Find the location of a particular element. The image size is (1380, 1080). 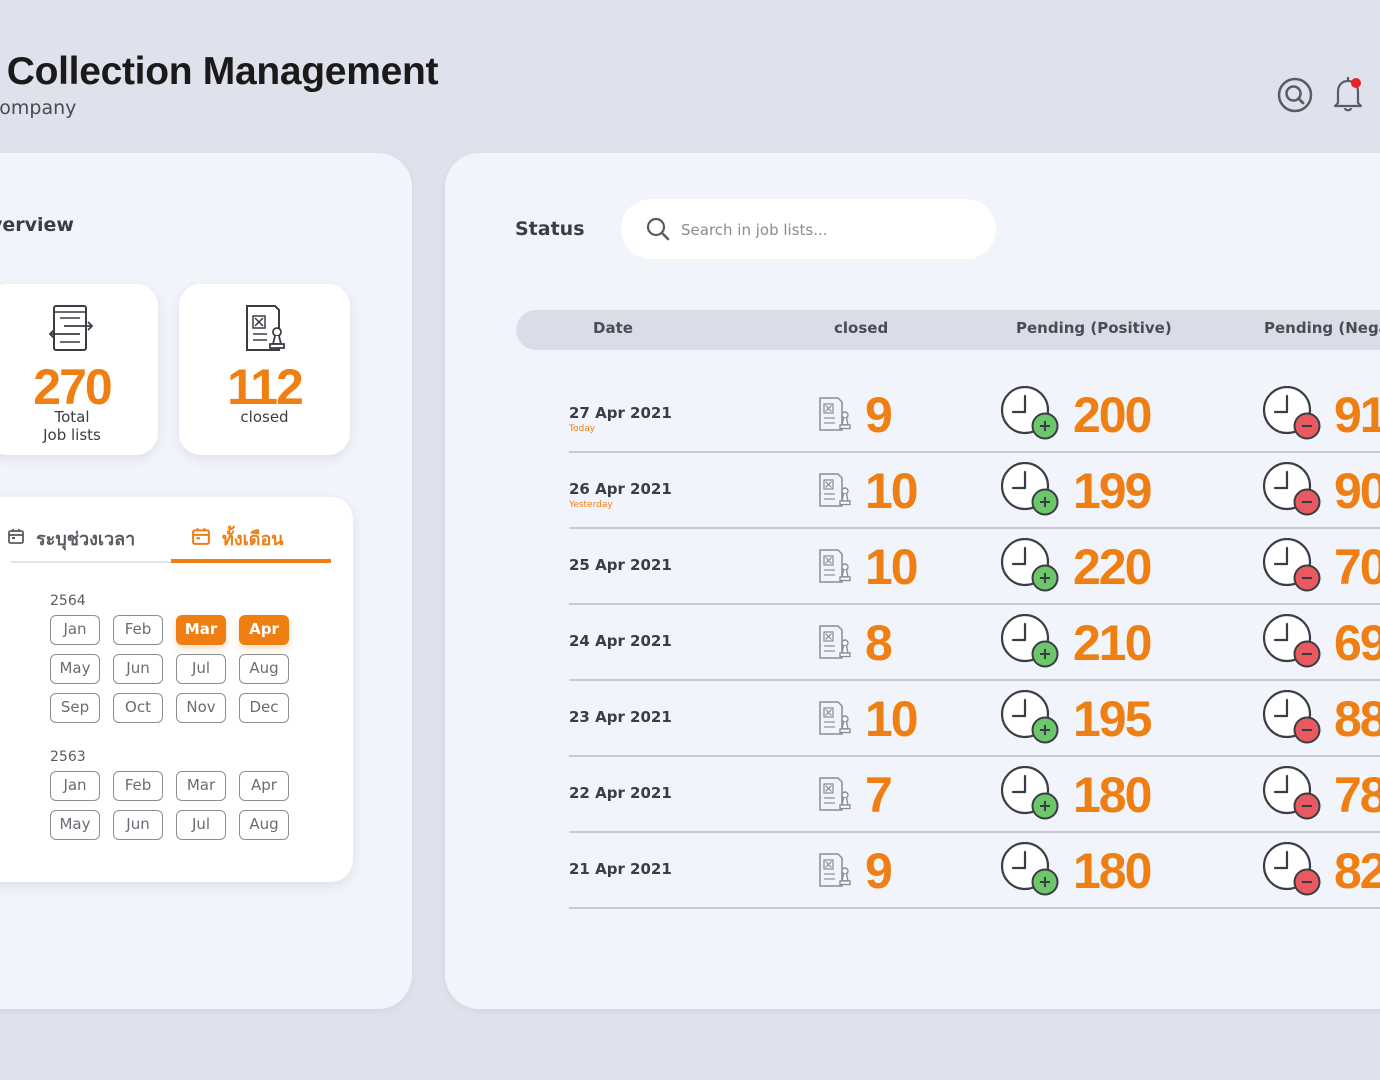

pending-negative-count: 69 is located at coordinates (1357, 643).